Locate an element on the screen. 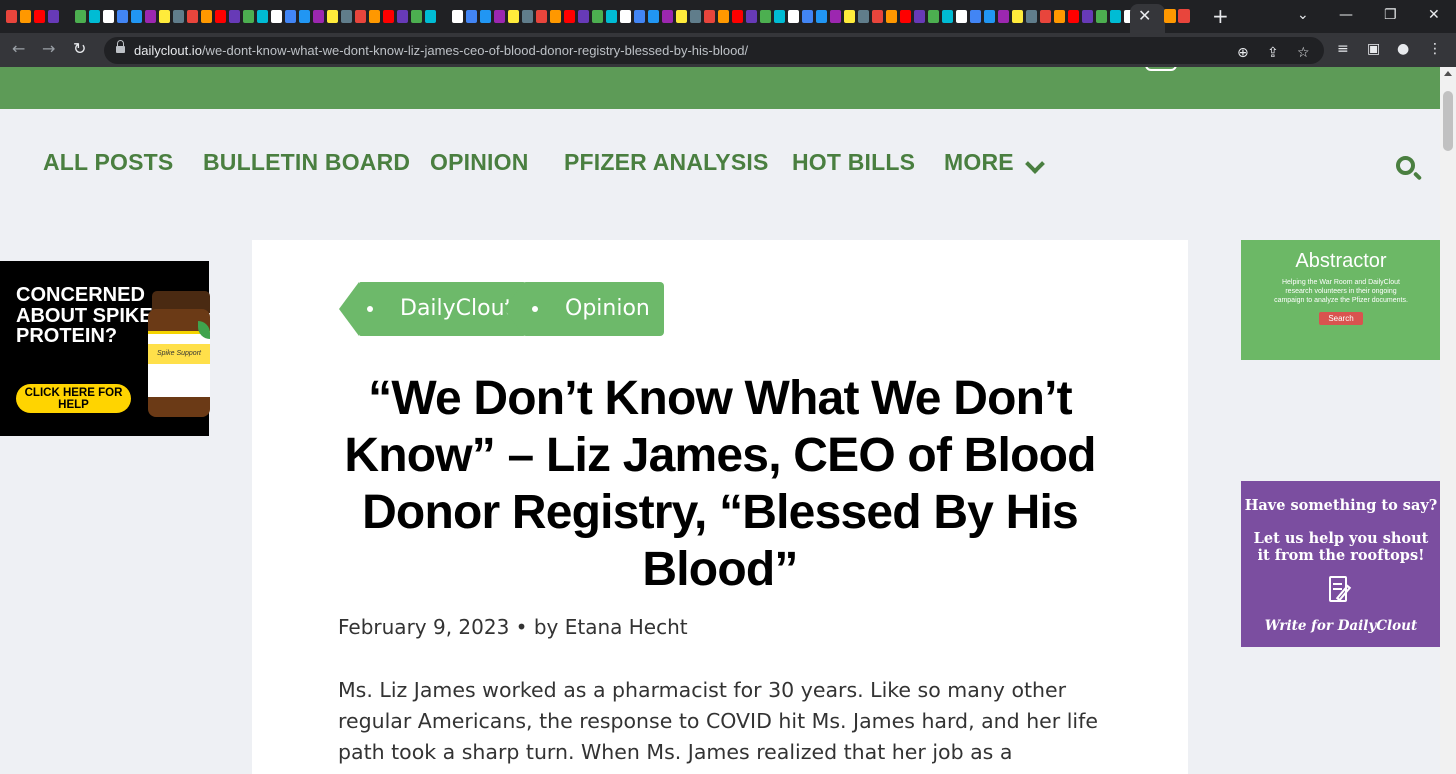 The width and height of the screenshot is (1456, 774). reload-icon: ↻ is located at coordinates (79, 49).